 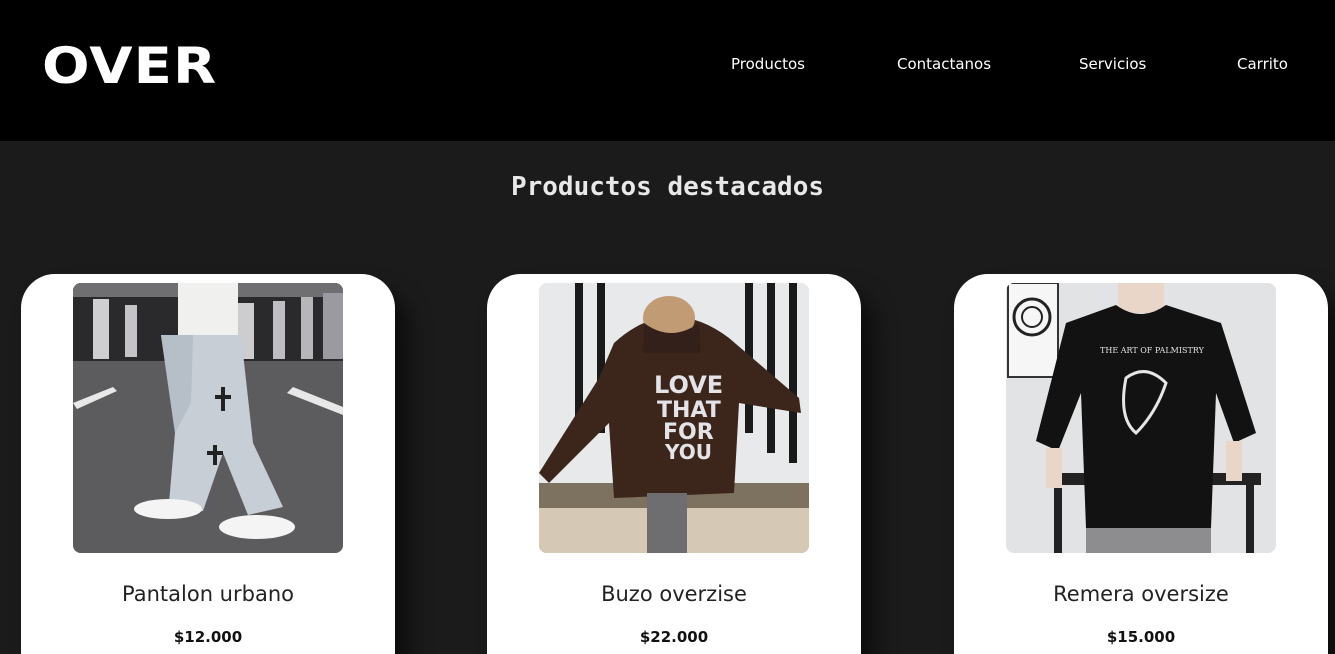 I want to click on product-name: Buzo overzise, so click(x=674, y=594).